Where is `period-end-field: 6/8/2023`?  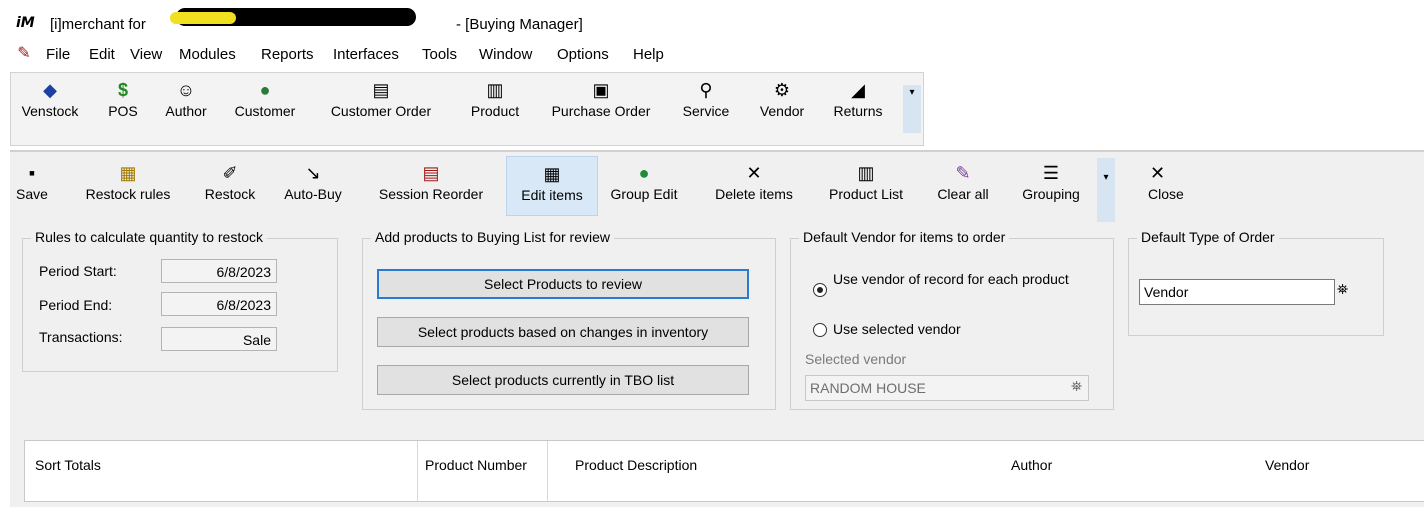
period-end-field: 6/8/2023 is located at coordinates (219, 304).